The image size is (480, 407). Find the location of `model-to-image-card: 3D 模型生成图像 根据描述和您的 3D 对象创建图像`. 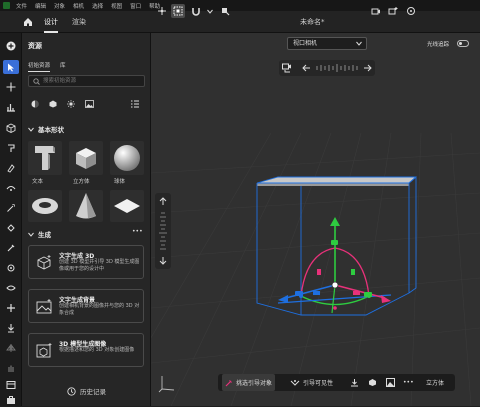

model-to-image-card: 3D 模型生成图像 根据描述和您的 3D 对象创建图像 is located at coordinates (86, 350).